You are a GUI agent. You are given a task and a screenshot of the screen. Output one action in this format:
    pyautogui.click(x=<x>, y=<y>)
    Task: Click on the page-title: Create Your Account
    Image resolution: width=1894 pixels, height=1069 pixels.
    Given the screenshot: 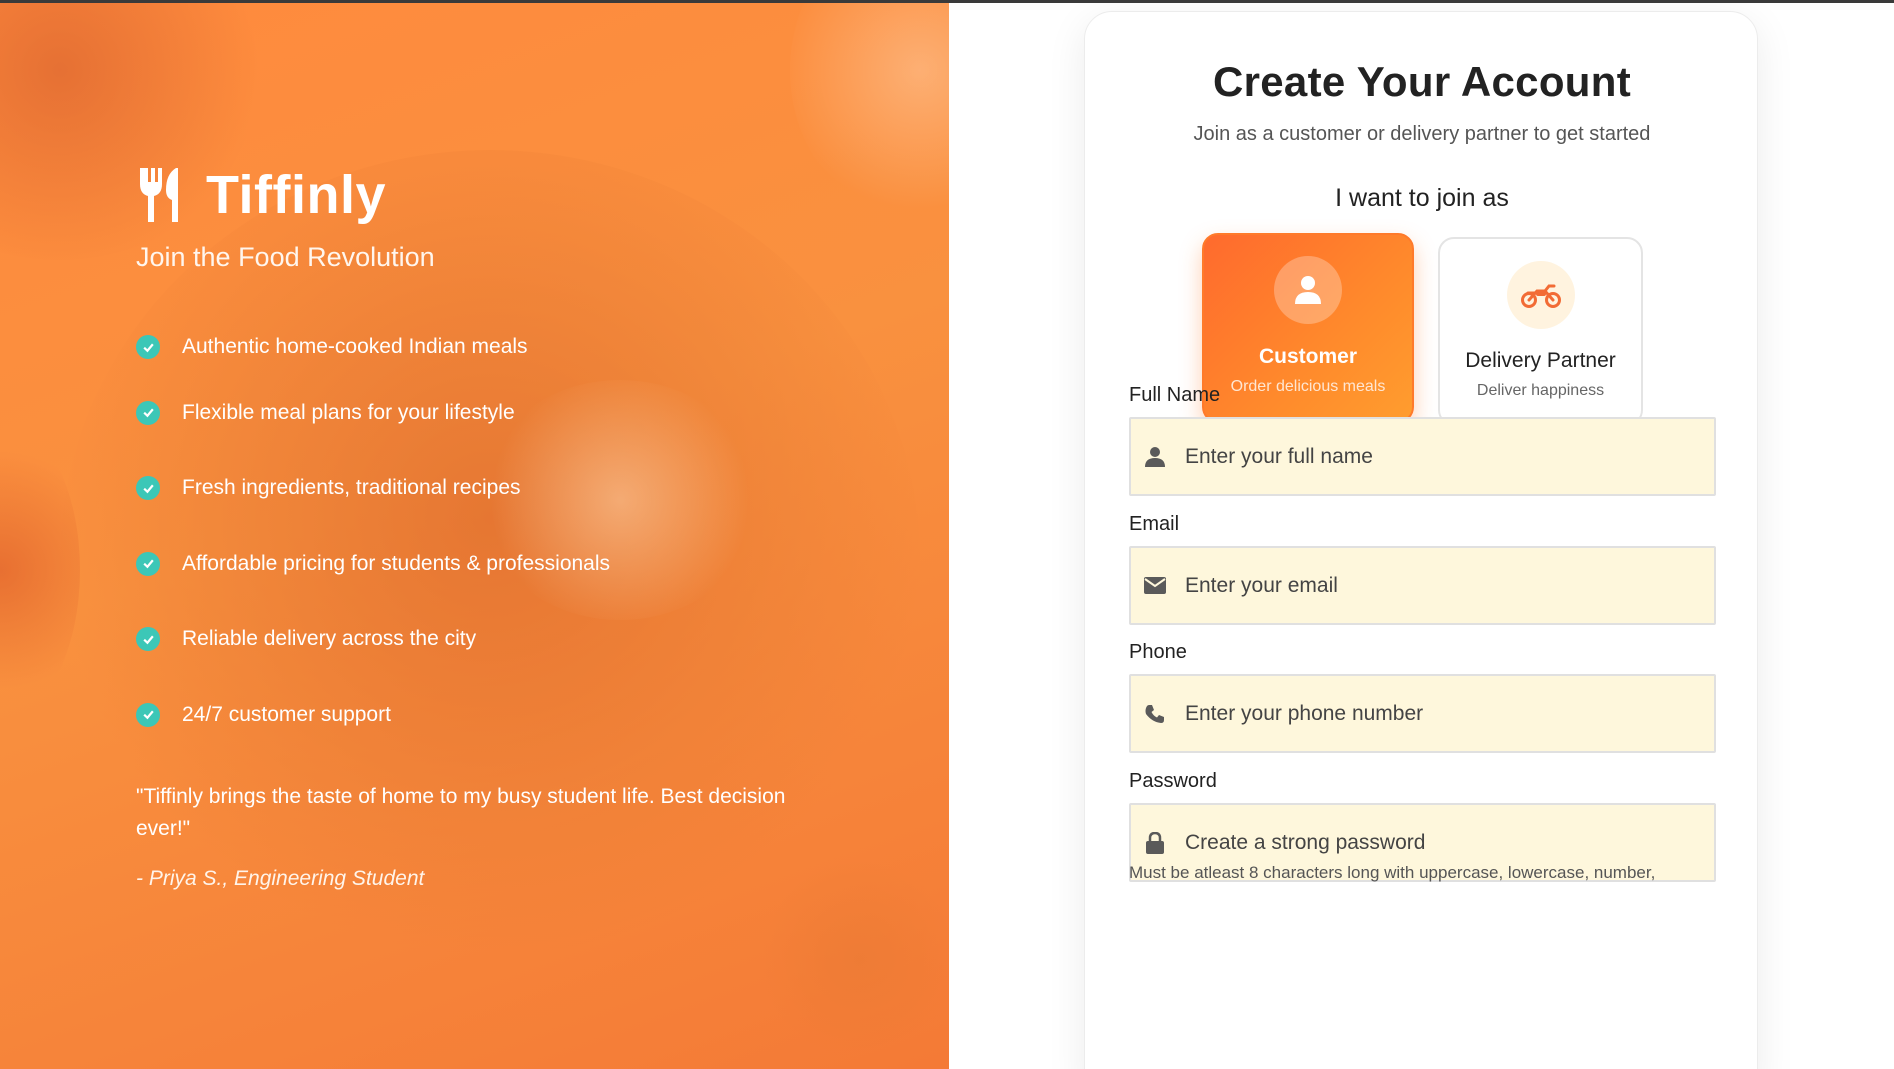 What is the action you would take?
    pyautogui.click(x=1421, y=81)
    